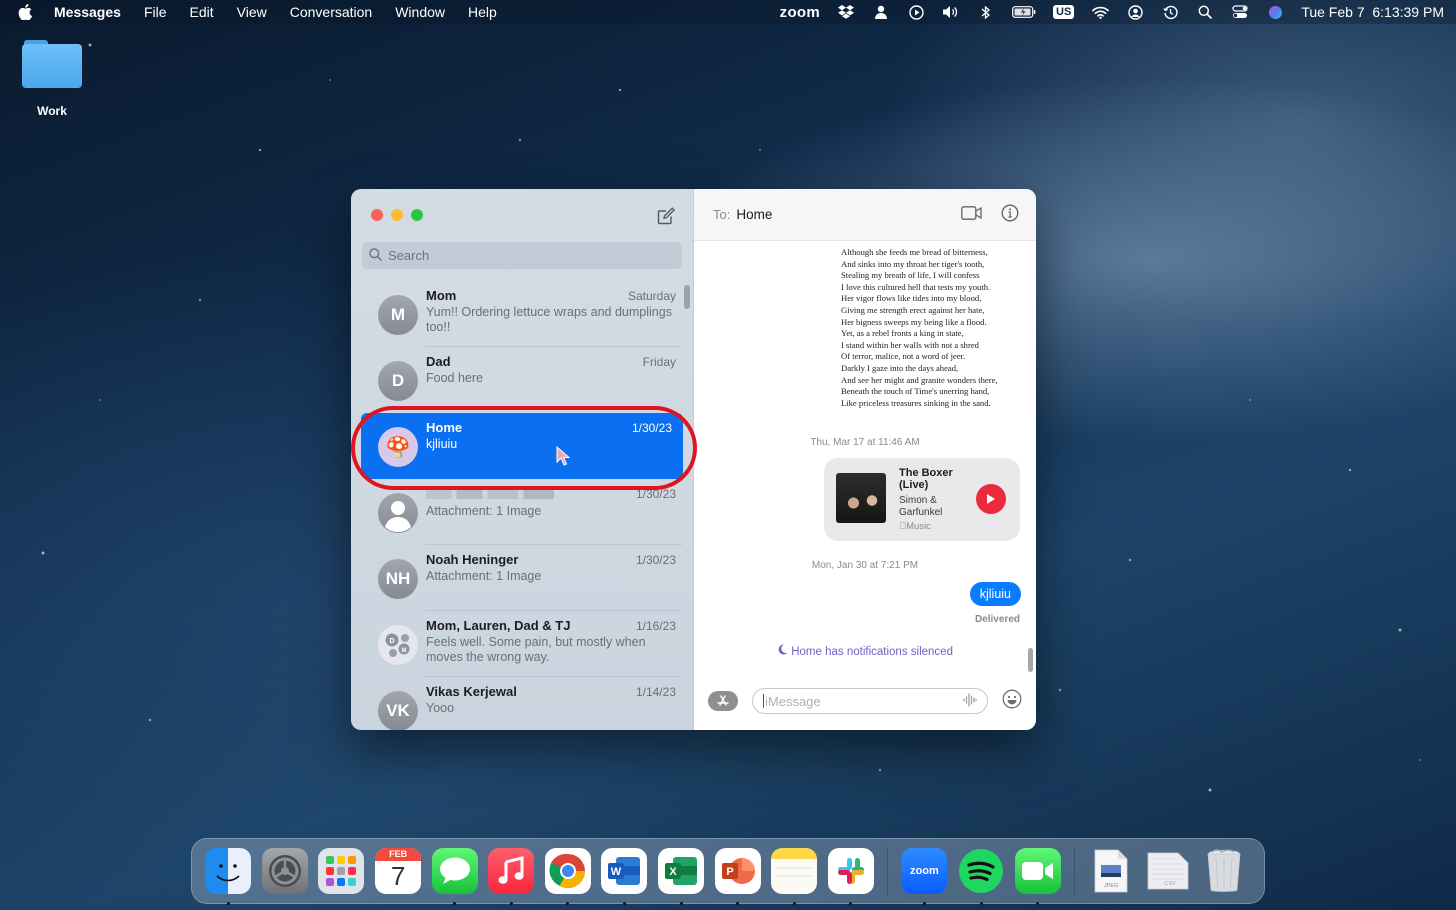  I want to click on compose-icon, so click(666, 216).